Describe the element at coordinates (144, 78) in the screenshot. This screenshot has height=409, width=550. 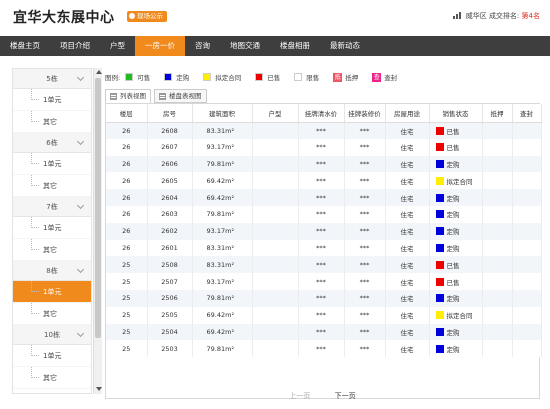
I see `legend-item-label: 可售` at that location.